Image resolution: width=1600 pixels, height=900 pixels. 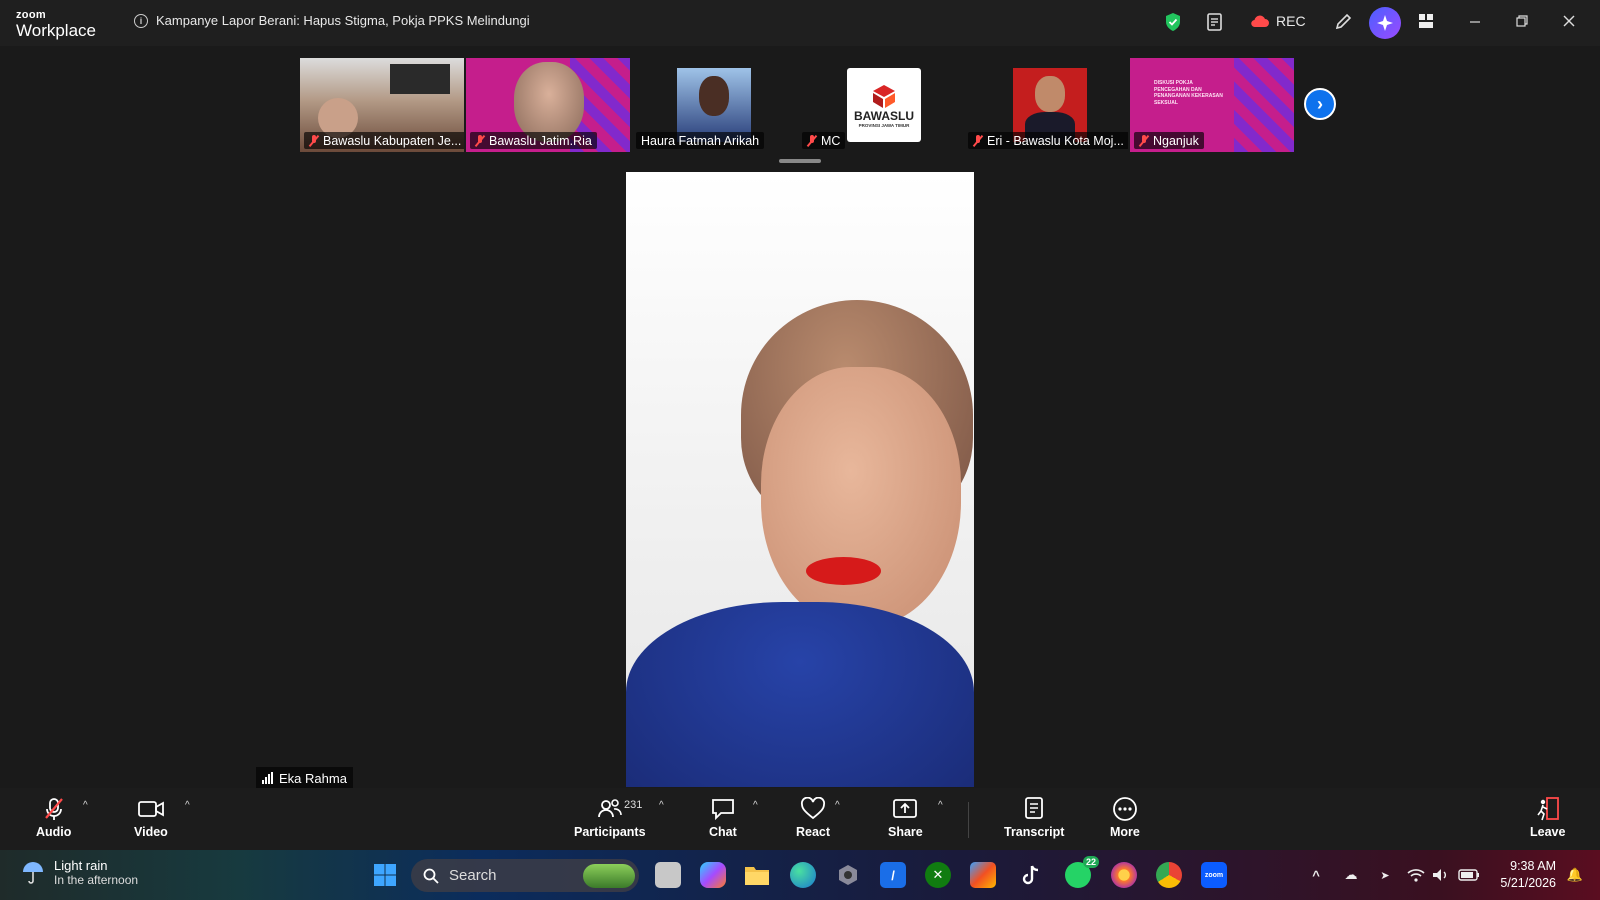 What do you see at coordinates (1034, 809) in the screenshot?
I see `transcript-icon` at bounding box center [1034, 809].